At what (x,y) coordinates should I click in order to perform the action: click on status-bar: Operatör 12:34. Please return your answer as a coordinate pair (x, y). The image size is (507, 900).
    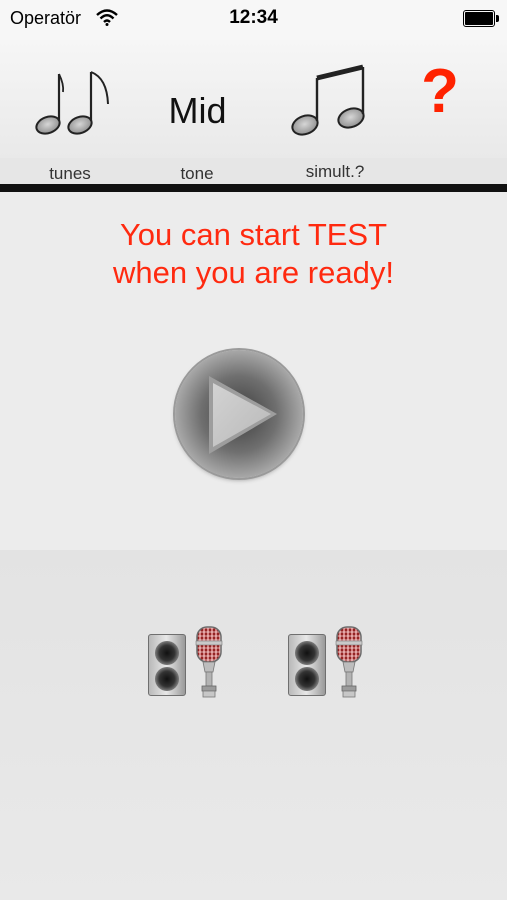
    Looking at the image, I should click on (253, 20).